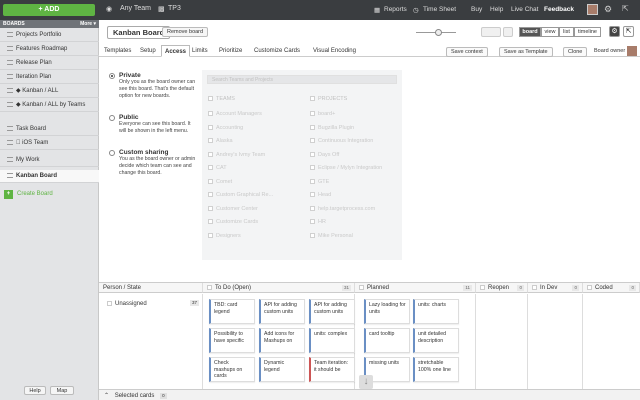  What do you see at coordinates (524, 9) in the screenshot?
I see `live-chat-link: Live Chat` at bounding box center [524, 9].